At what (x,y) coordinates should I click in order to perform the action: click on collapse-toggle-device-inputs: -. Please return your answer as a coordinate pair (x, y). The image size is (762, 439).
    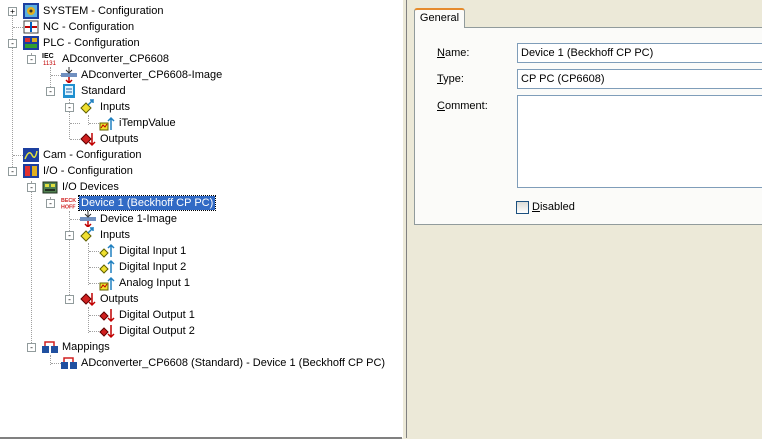
    Looking at the image, I should click on (69, 235).